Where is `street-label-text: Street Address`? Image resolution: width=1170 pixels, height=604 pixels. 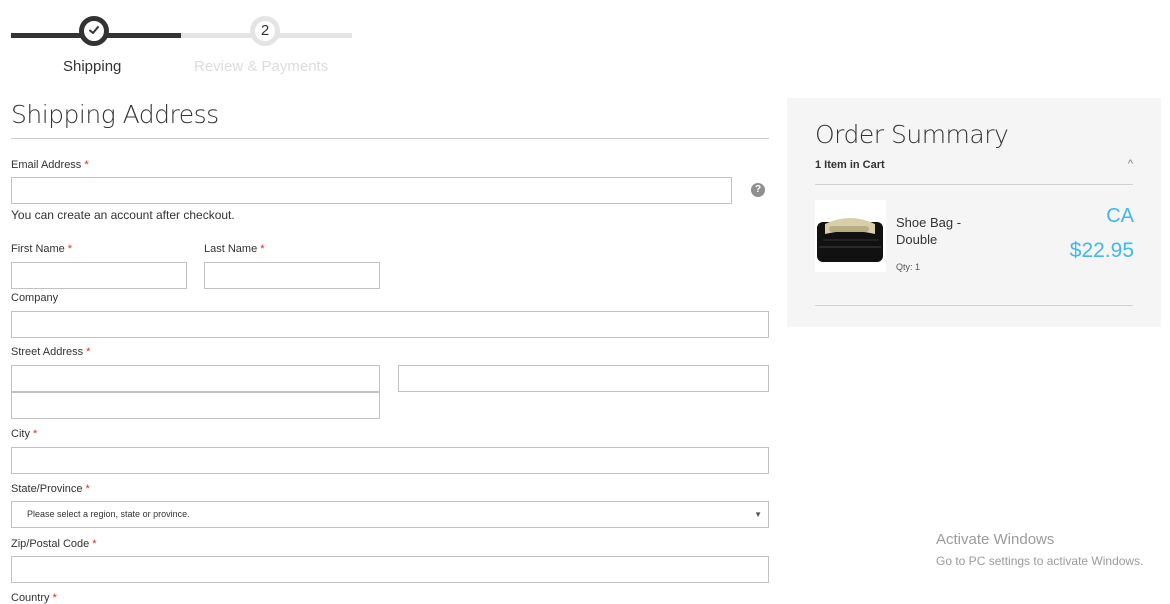
street-label-text: Street Address is located at coordinates (47, 352).